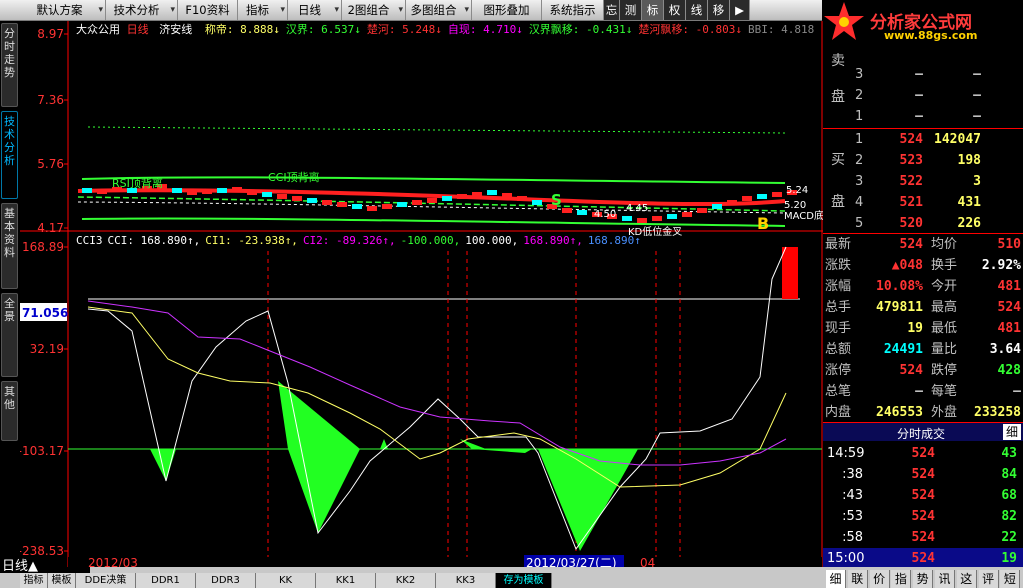  Describe the element at coordinates (923, 286) in the screenshot. I see `quote-row-2: 涨幅 10.08% 今开 481` at that location.